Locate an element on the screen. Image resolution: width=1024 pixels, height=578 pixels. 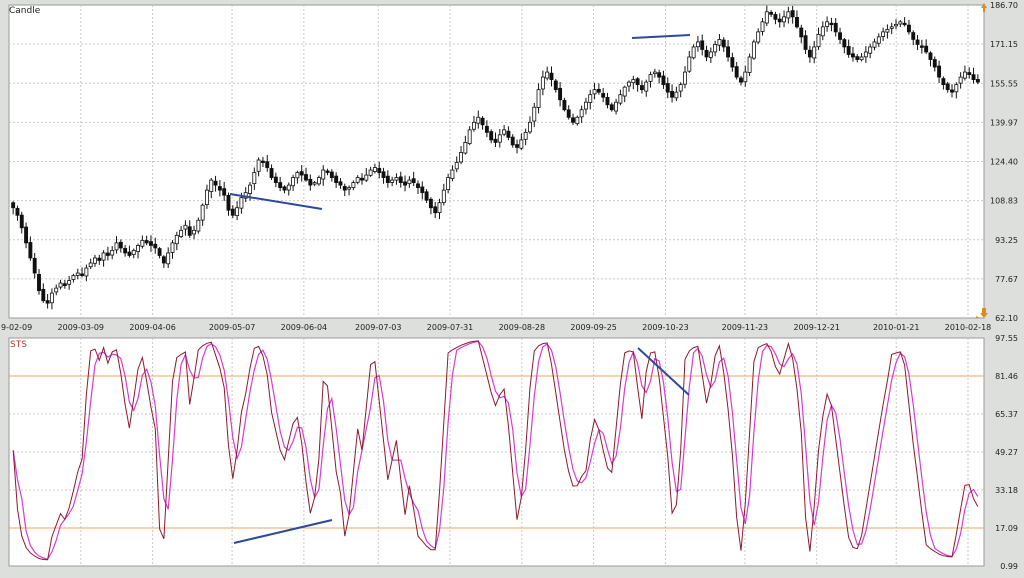
price-x-tick-label: 2009-07-31 is located at coordinates (450, 327).